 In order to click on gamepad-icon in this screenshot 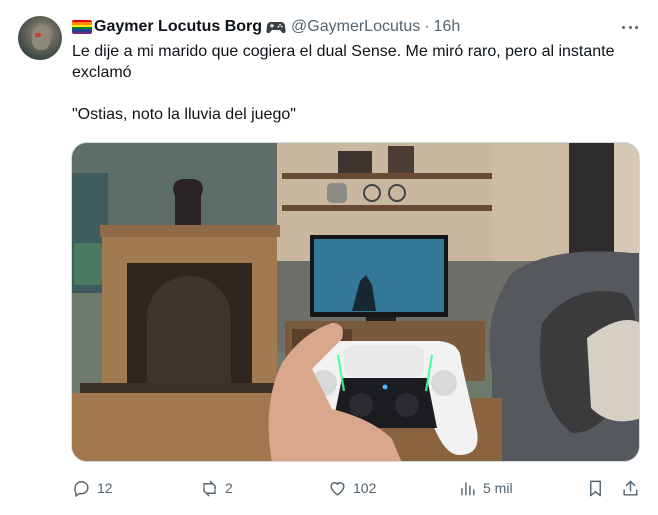, I will do `click(276, 28)`.